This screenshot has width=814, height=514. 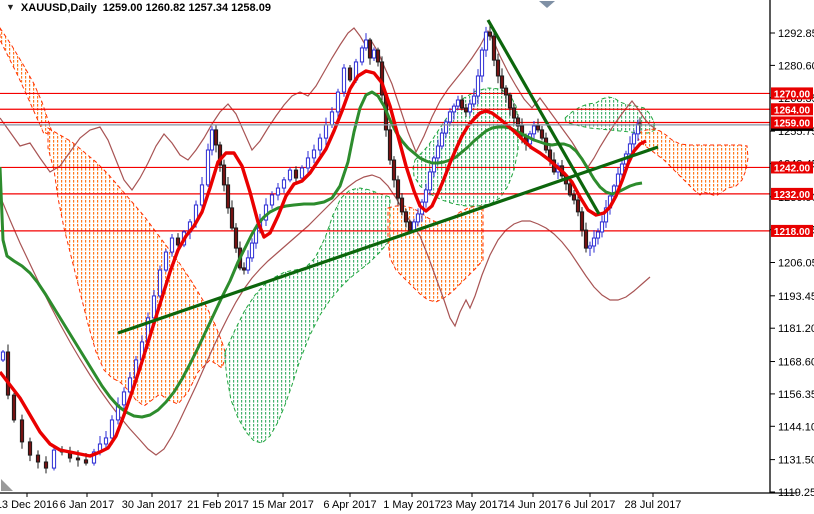 What do you see at coordinates (58, 8) in the screenshot?
I see `symbol-period-label: XAUUSD,Daily` at bounding box center [58, 8].